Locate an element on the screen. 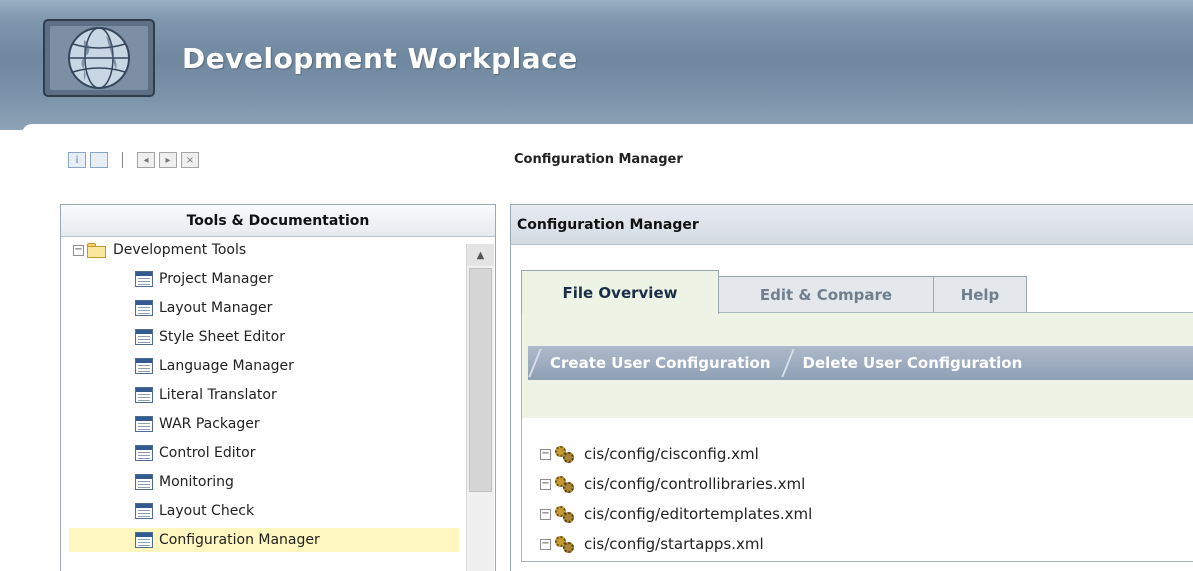  tree-item-label: Monitoring is located at coordinates (196, 482).